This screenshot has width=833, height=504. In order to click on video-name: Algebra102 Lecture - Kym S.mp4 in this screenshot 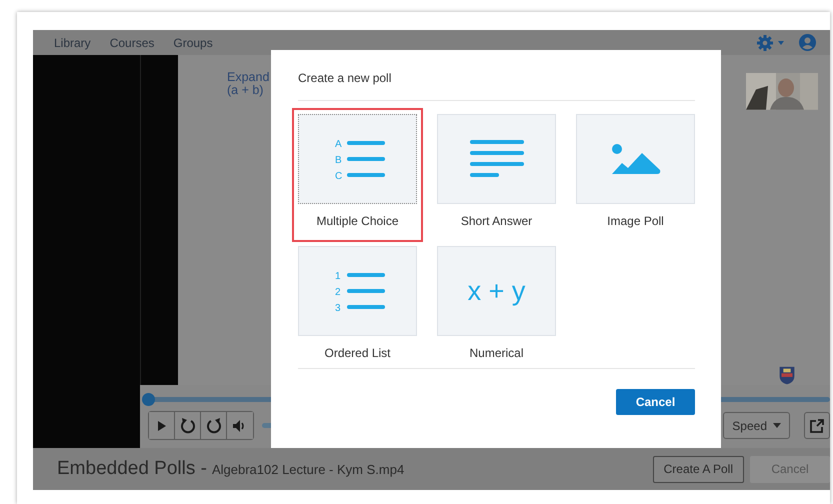, I will do `click(308, 469)`.